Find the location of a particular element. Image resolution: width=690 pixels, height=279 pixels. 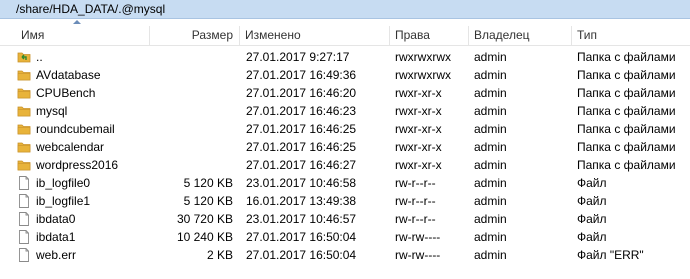

file-name: ib_logfile1 is located at coordinates (63, 201).